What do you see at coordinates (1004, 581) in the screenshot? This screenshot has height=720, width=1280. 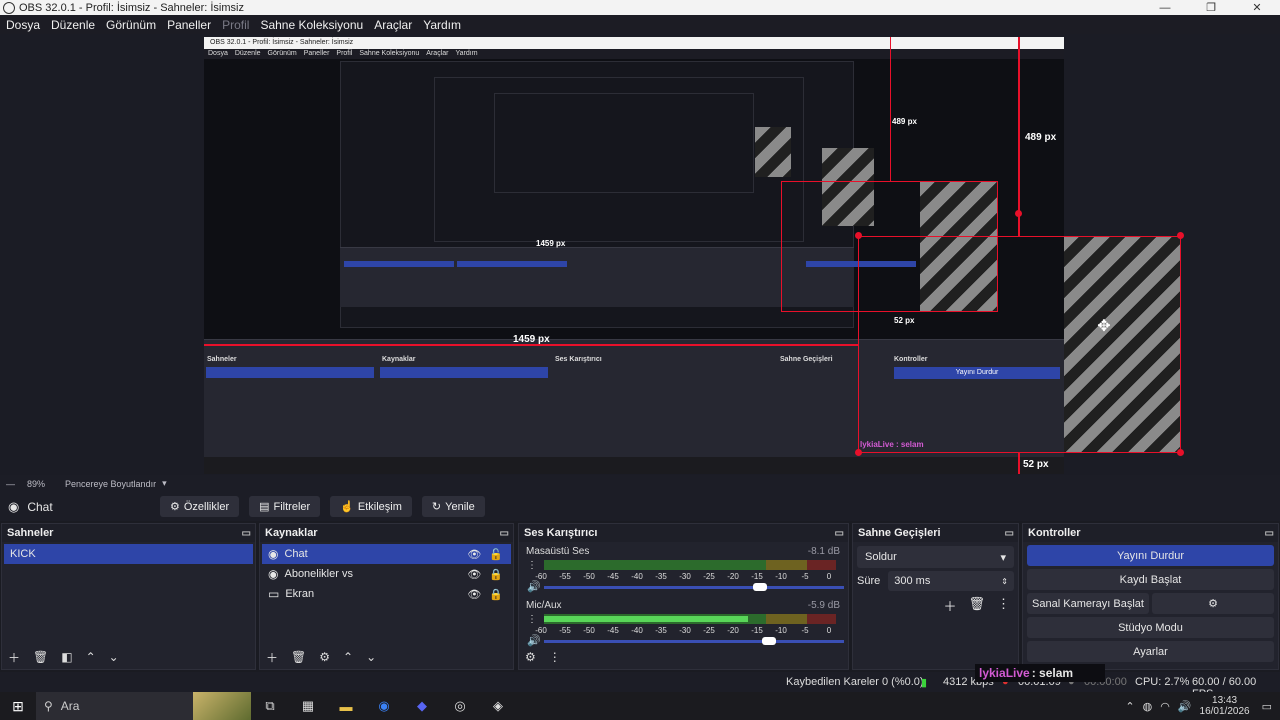 I see `spin-icon: ⇕` at bounding box center [1004, 581].